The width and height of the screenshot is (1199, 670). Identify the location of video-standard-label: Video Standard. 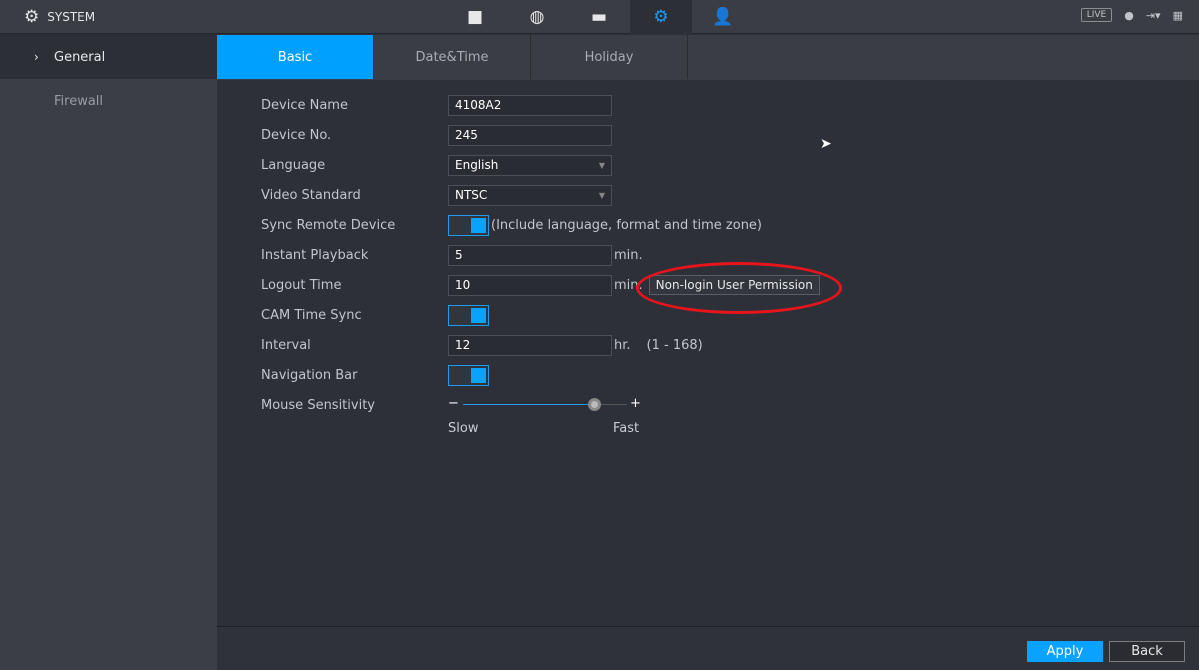
(311, 195).